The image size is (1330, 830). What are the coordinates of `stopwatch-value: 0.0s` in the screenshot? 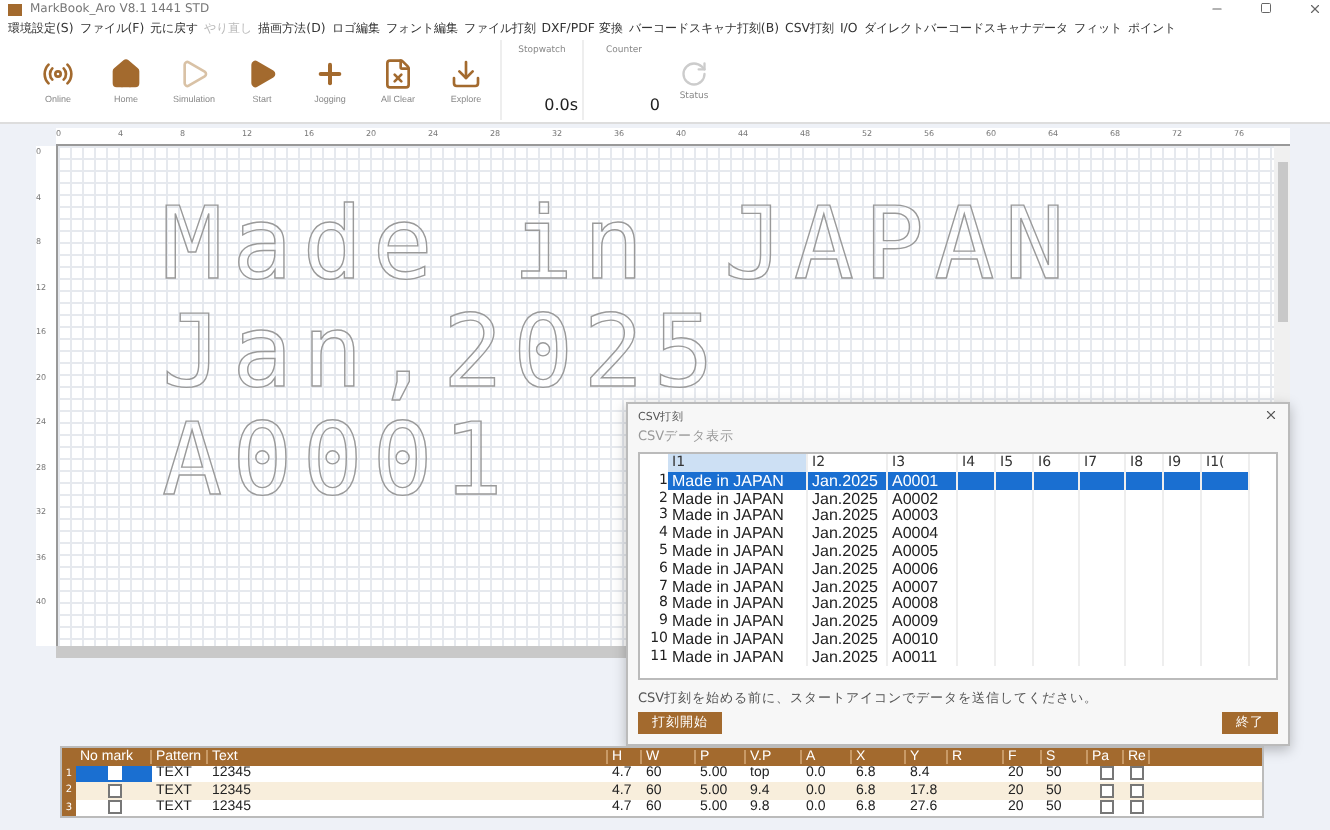 It's located at (561, 105).